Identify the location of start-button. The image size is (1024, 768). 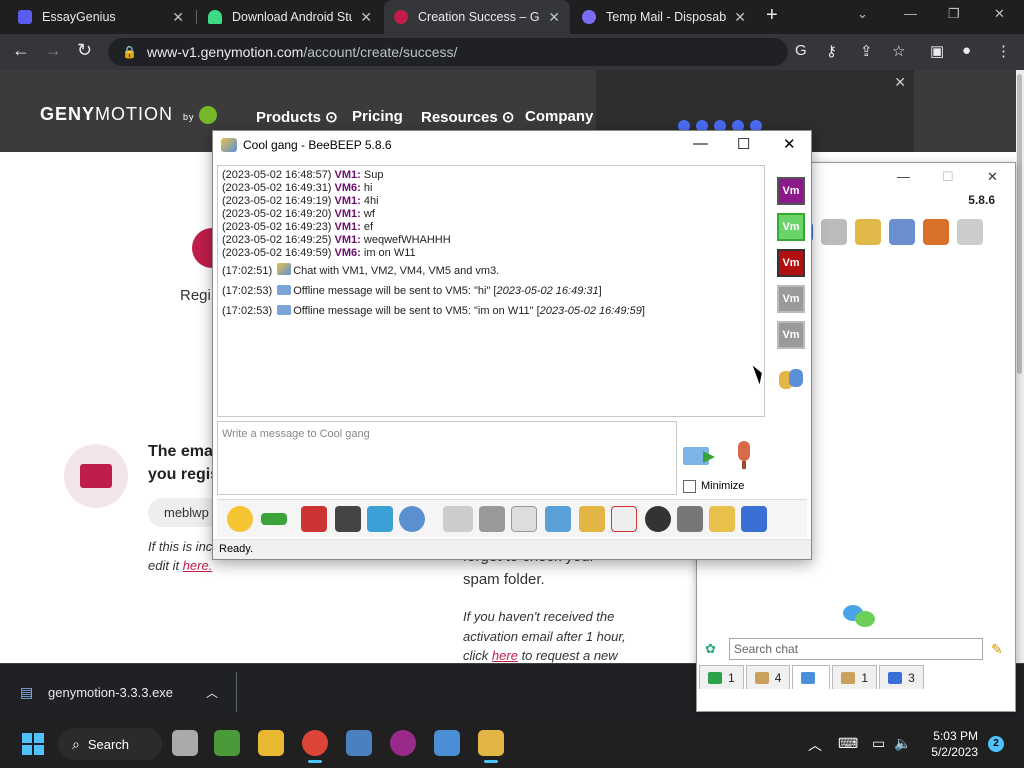
(33, 744).